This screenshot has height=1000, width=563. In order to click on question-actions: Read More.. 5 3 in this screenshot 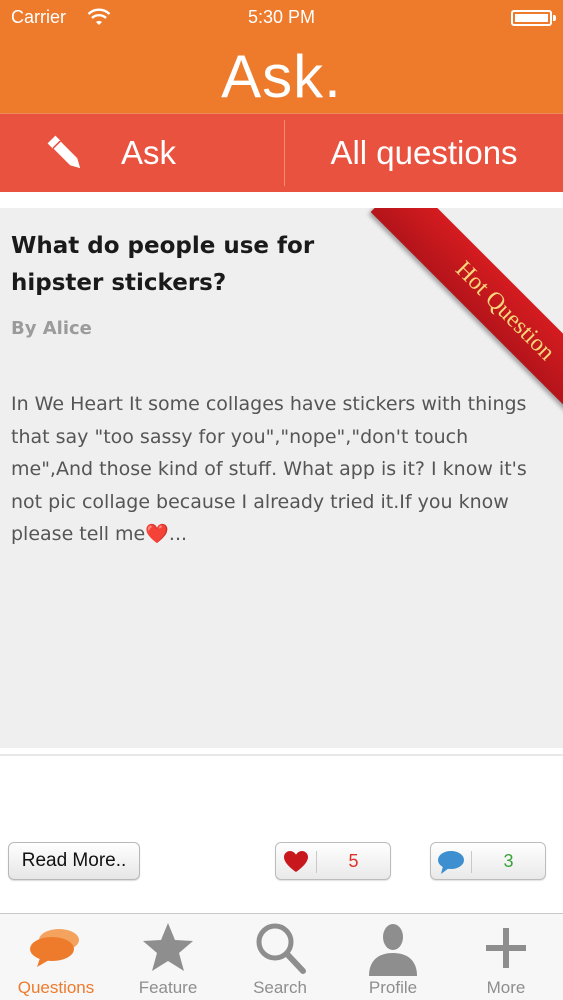, I will do `click(281, 863)`.